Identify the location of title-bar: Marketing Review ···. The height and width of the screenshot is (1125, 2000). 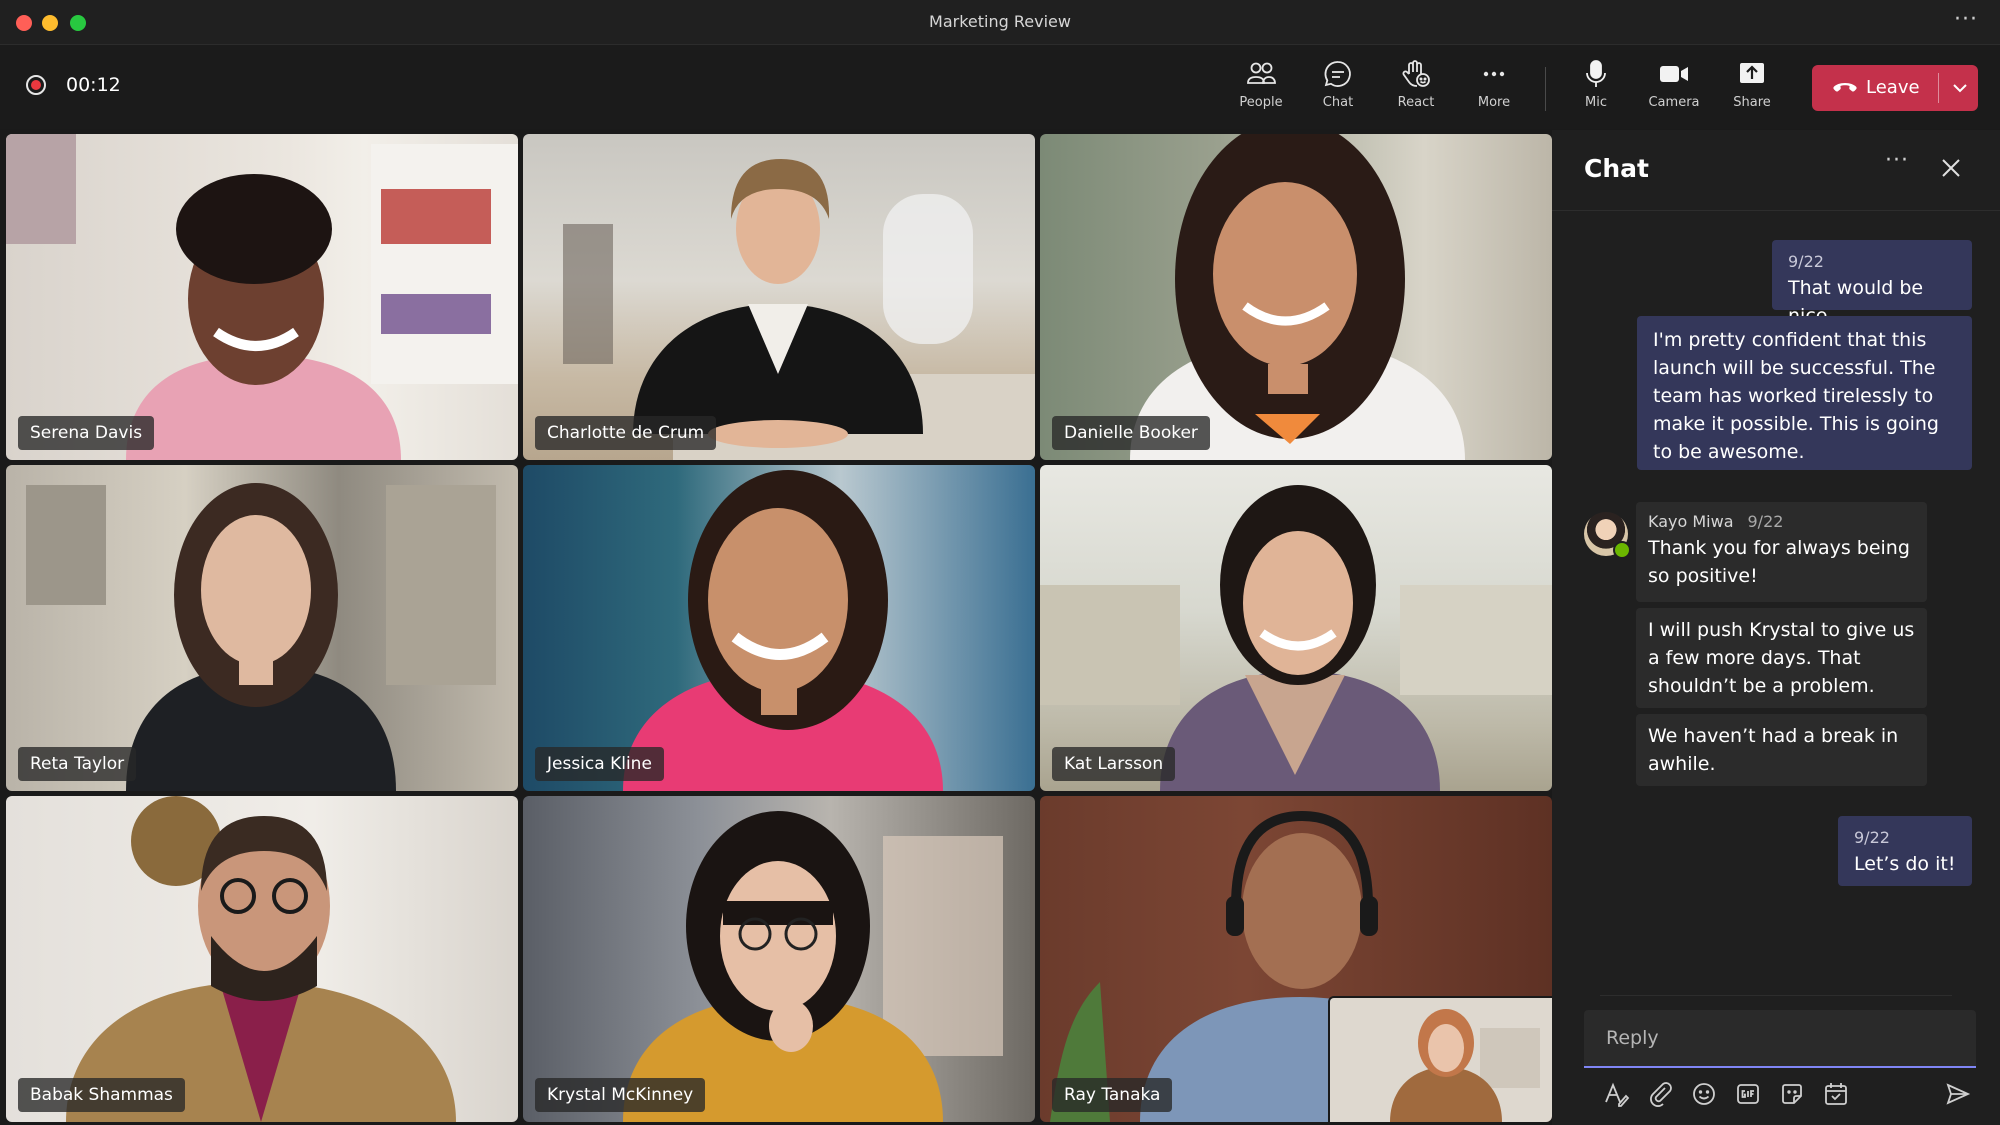
(1000, 22).